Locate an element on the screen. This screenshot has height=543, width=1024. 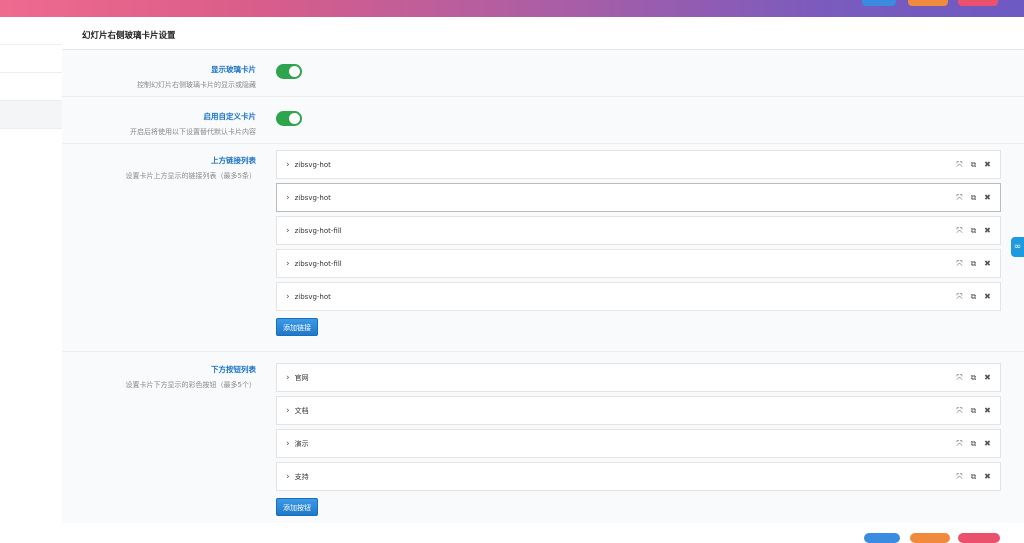
field-desc: 控制幻灯片右侧玻璃卡片的显示或隐藏 is located at coordinates (196, 85).